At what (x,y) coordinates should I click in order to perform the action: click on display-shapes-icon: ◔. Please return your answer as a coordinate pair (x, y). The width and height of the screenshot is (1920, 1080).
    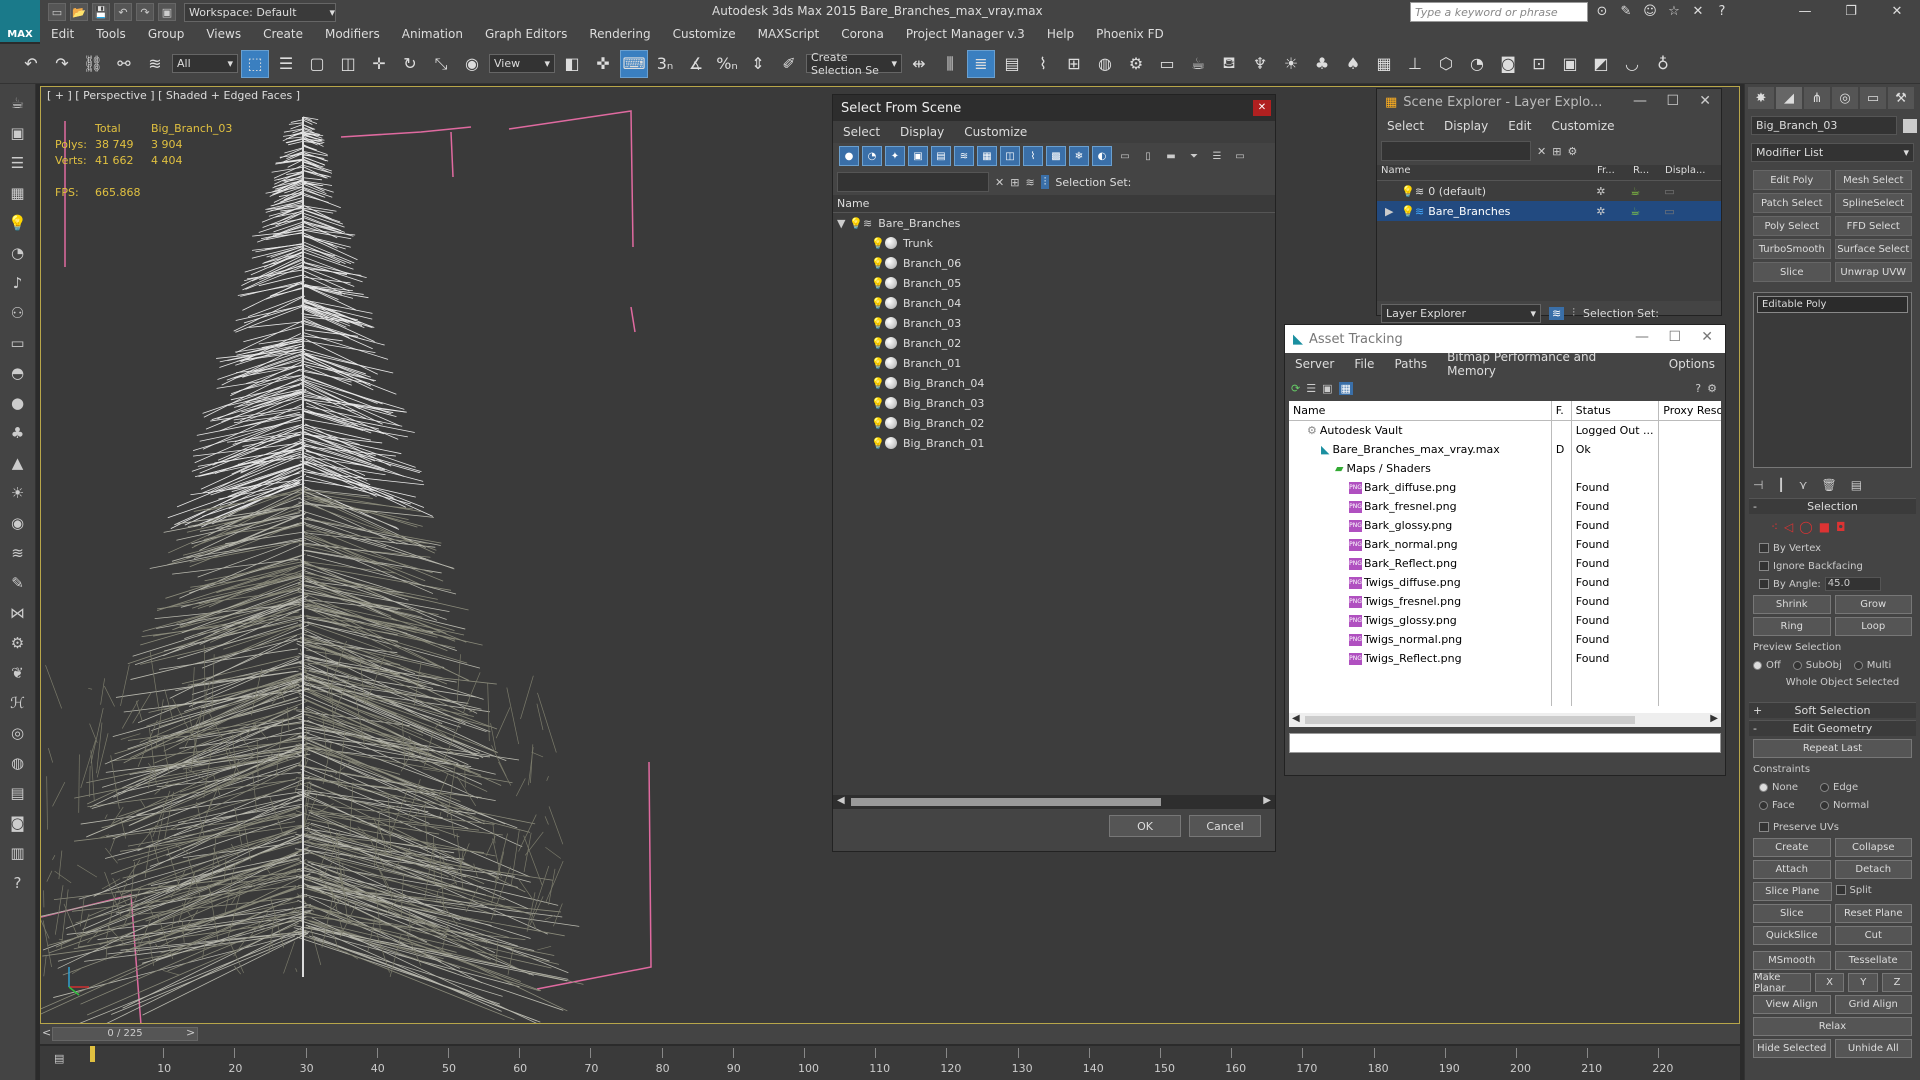
    Looking at the image, I should click on (872, 156).